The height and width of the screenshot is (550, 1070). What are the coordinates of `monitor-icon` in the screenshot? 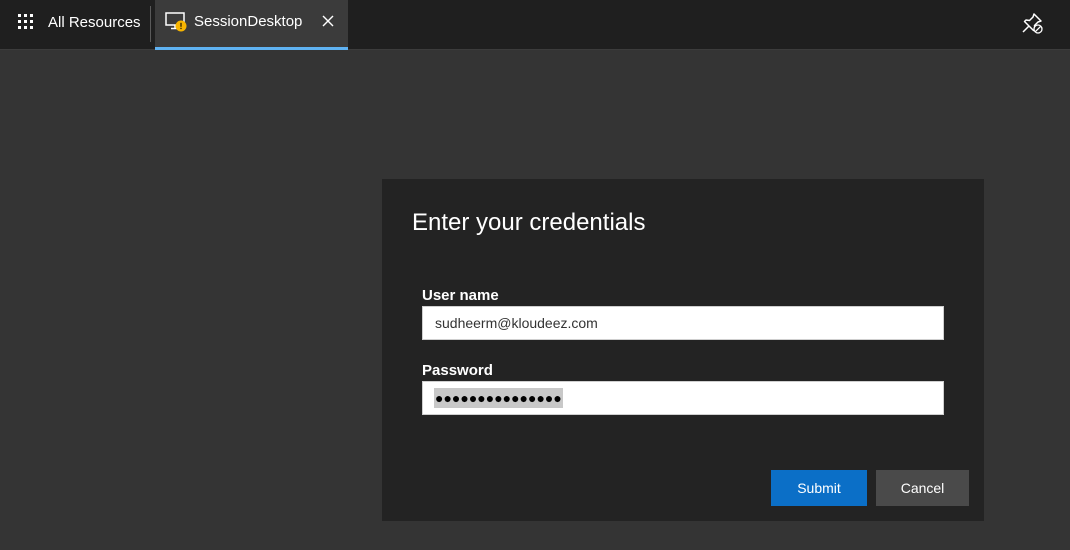 It's located at (176, 22).